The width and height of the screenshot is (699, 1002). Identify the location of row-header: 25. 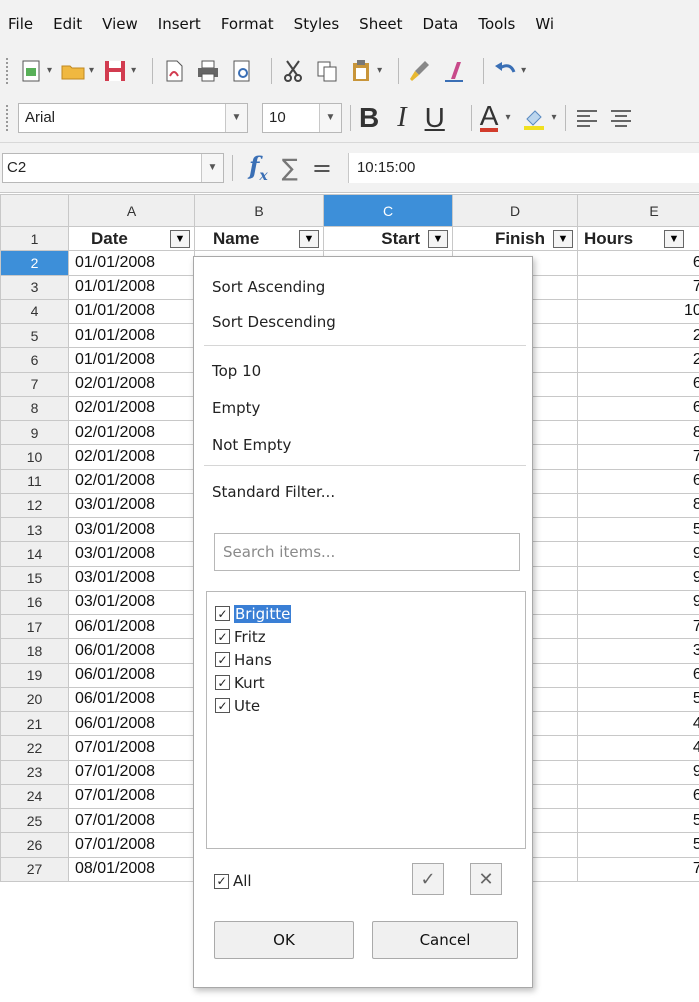
(34, 820).